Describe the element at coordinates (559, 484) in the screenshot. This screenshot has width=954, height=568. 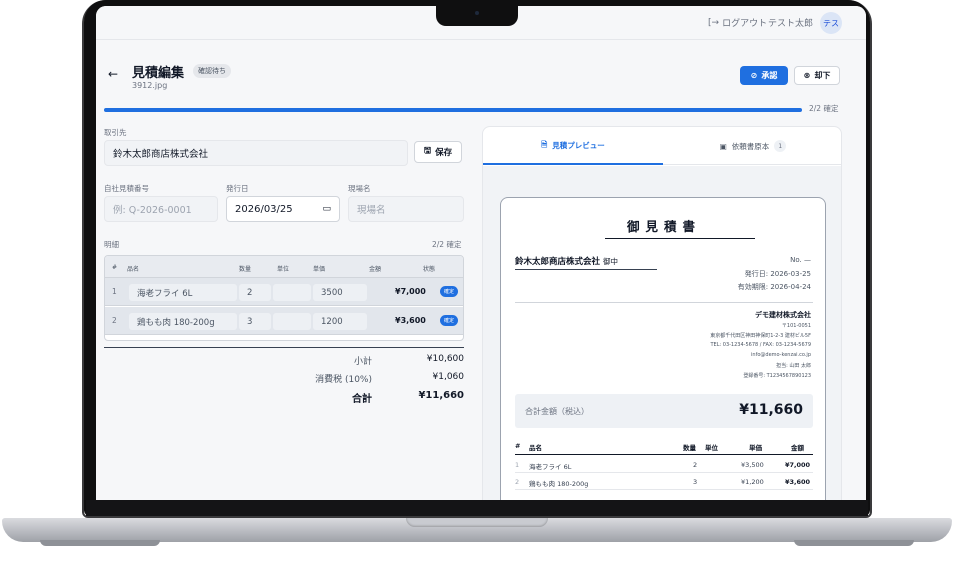
I see `prow-name: 鶏もも肉 180-200g` at that location.